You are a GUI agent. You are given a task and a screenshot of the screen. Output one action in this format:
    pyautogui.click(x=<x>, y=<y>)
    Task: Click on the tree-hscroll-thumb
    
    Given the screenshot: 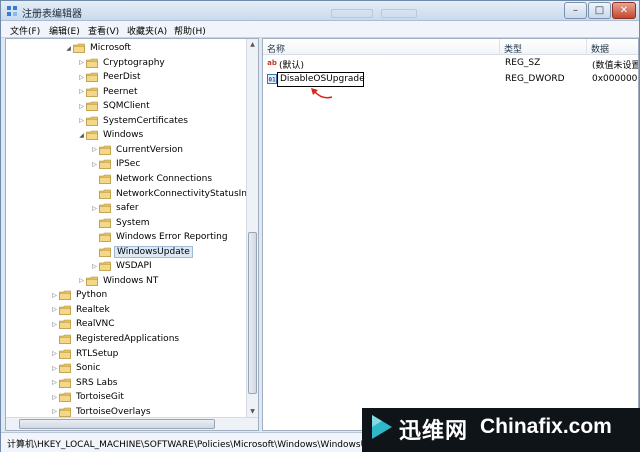 What is the action you would take?
    pyautogui.click(x=117, y=424)
    